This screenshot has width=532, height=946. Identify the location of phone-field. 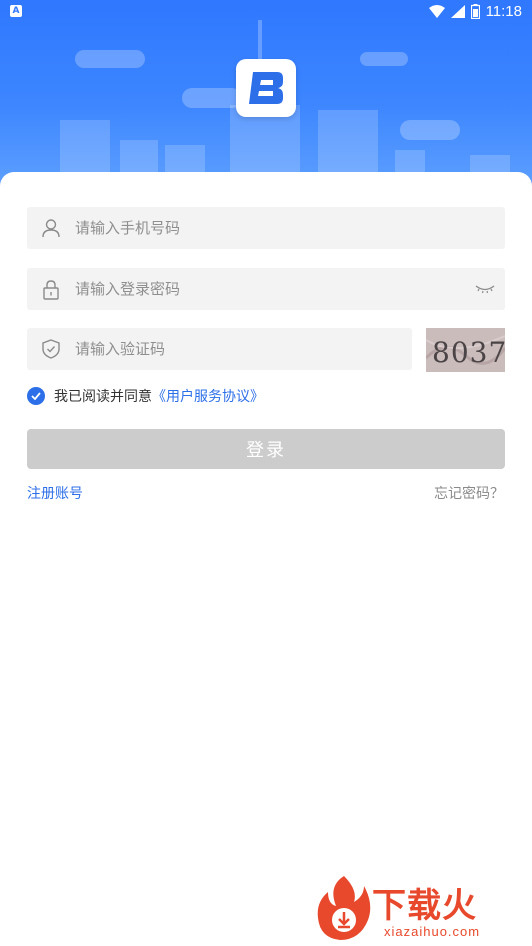
(266, 228).